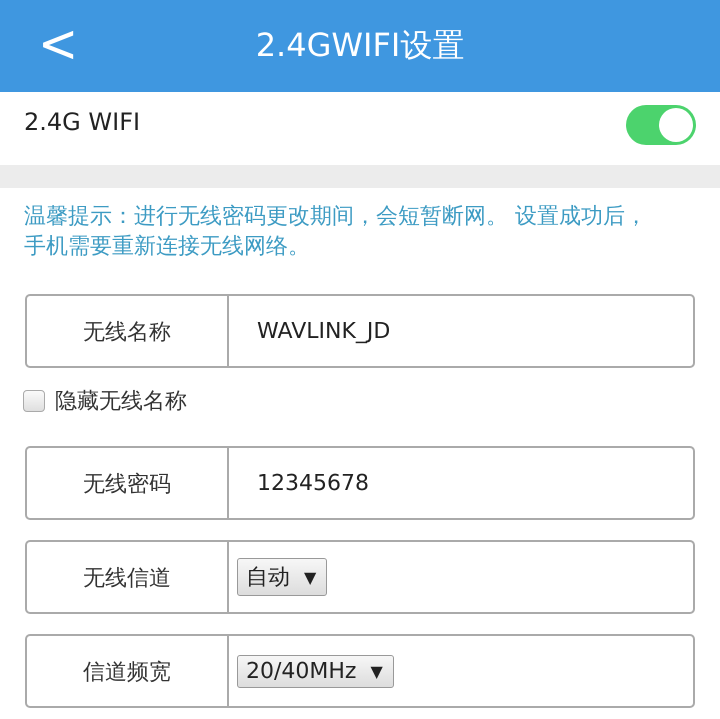 The width and height of the screenshot is (720, 719). Describe the element at coordinates (34, 401) in the screenshot. I see `checkbox` at that location.